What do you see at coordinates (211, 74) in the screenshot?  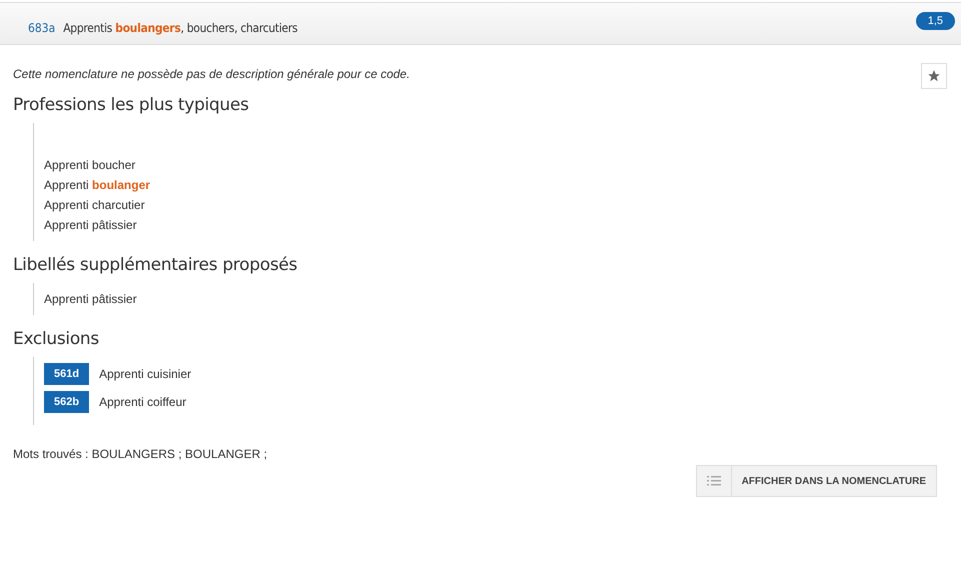 I see `description-text: Cette nomenclature ne possède pas de description générale pour ce code.` at bounding box center [211, 74].